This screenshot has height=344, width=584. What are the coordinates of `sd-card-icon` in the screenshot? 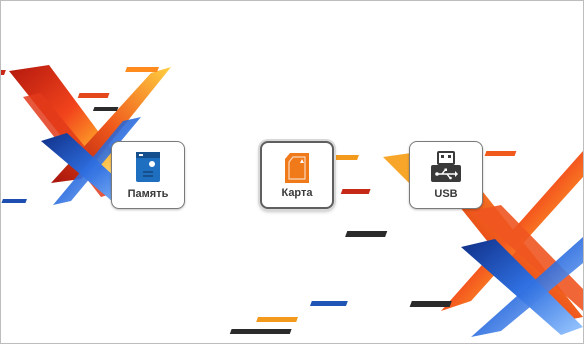 It's located at (297, 168).